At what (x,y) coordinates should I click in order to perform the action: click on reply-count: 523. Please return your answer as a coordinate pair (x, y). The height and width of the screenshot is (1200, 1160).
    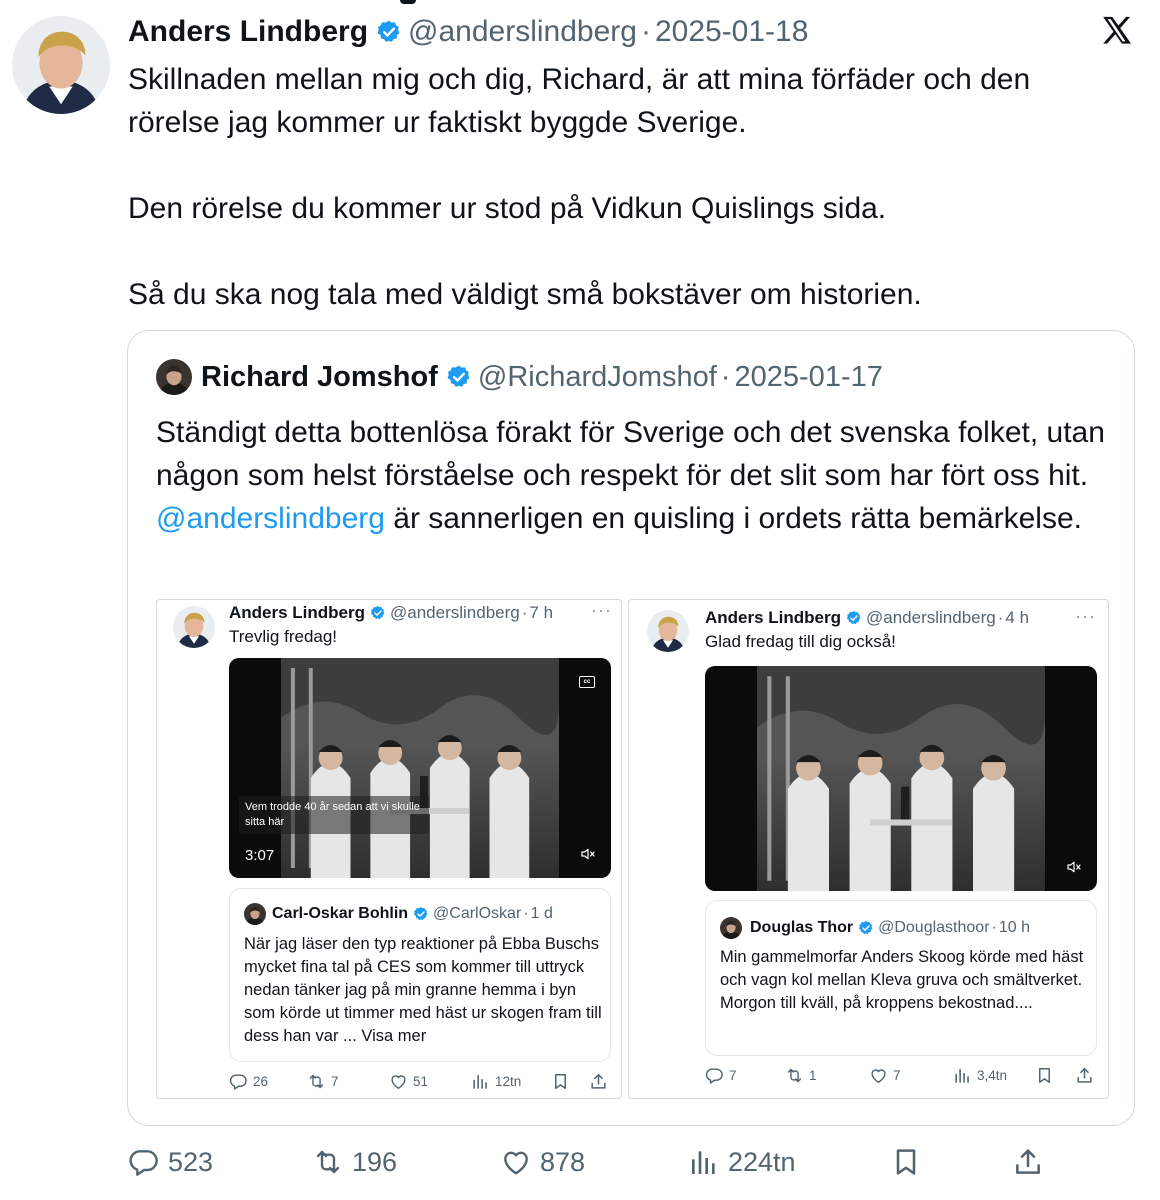
    Looking at the image, I should click on (191, 1161).